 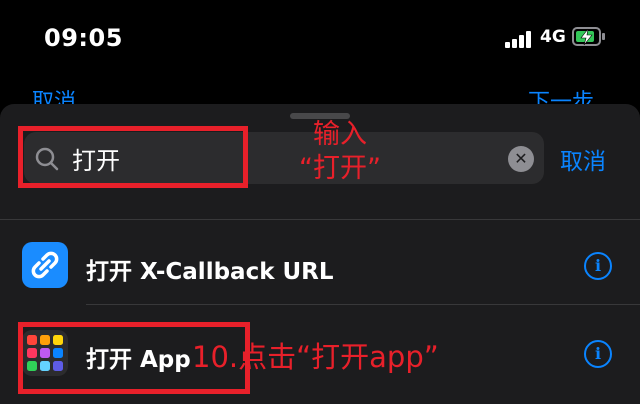 What do you see at coordinates (133, 157) in the screenshot?
I see `annotation-box-search` at bounding box center [133, 157].